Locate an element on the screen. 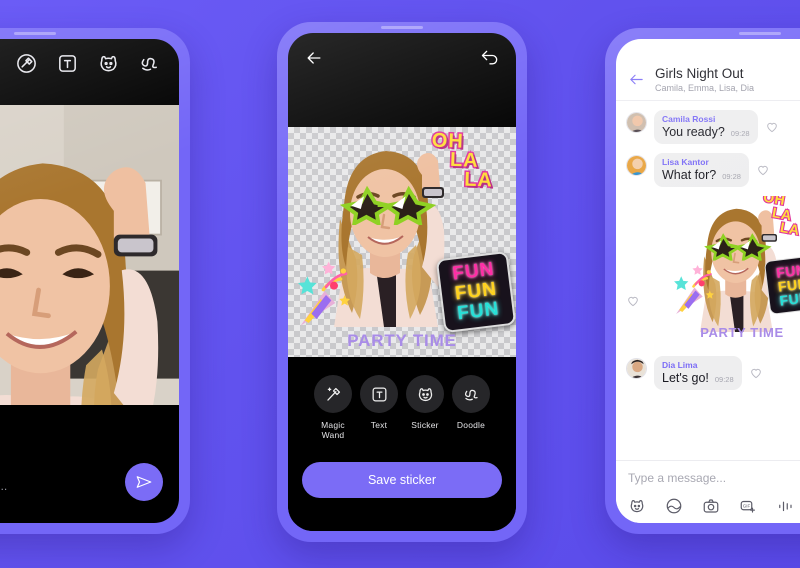 The image size is (800, 568). send-icon is located at coordinates (144, 482).